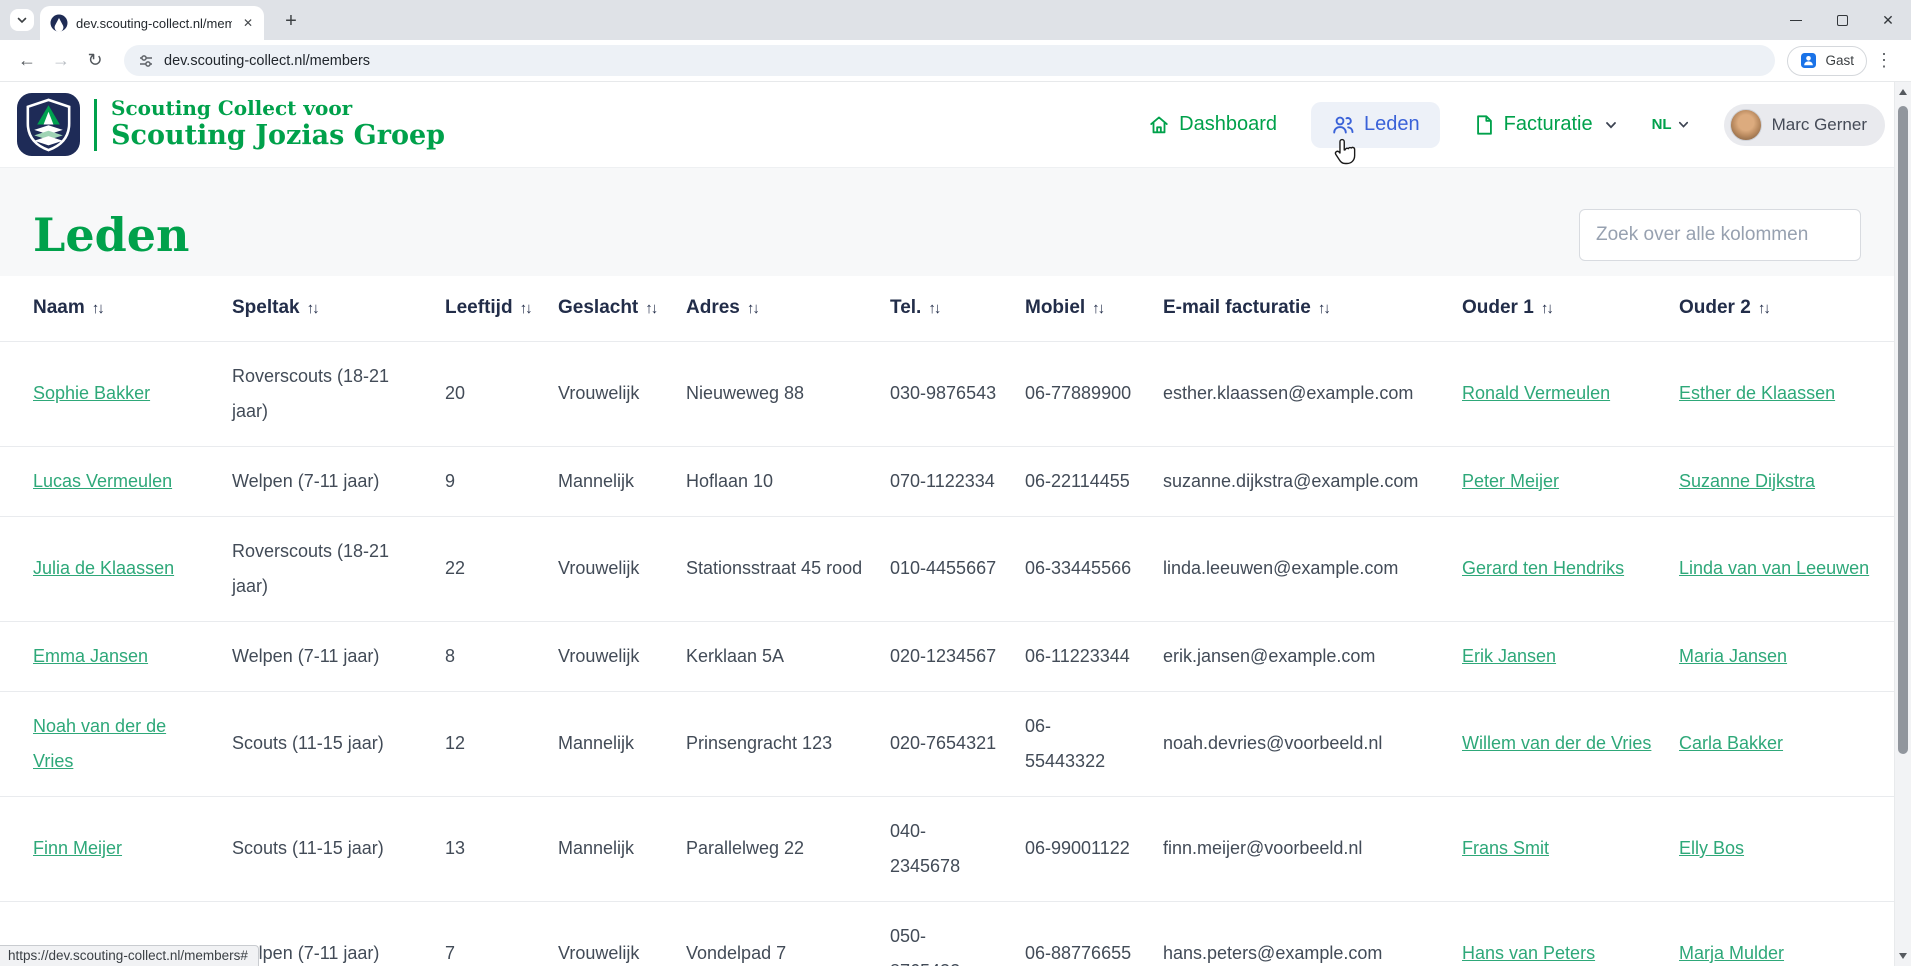  Describe the element at coordinates (306, 480) in the screenshot. I see `cell-text: Welpen (7-11 jaar)` at that location.